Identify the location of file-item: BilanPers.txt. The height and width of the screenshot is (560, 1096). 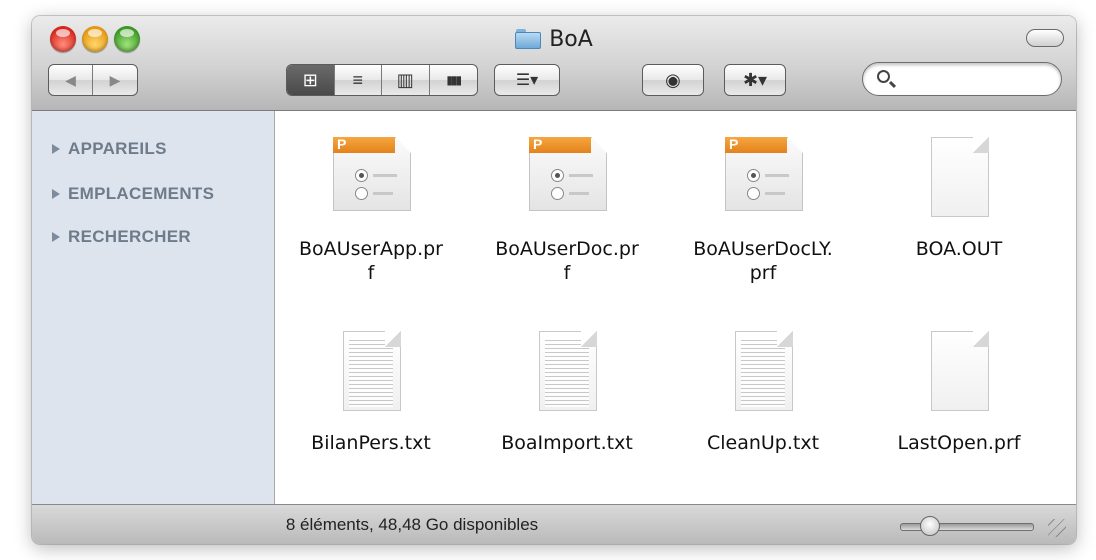
(371, 391).